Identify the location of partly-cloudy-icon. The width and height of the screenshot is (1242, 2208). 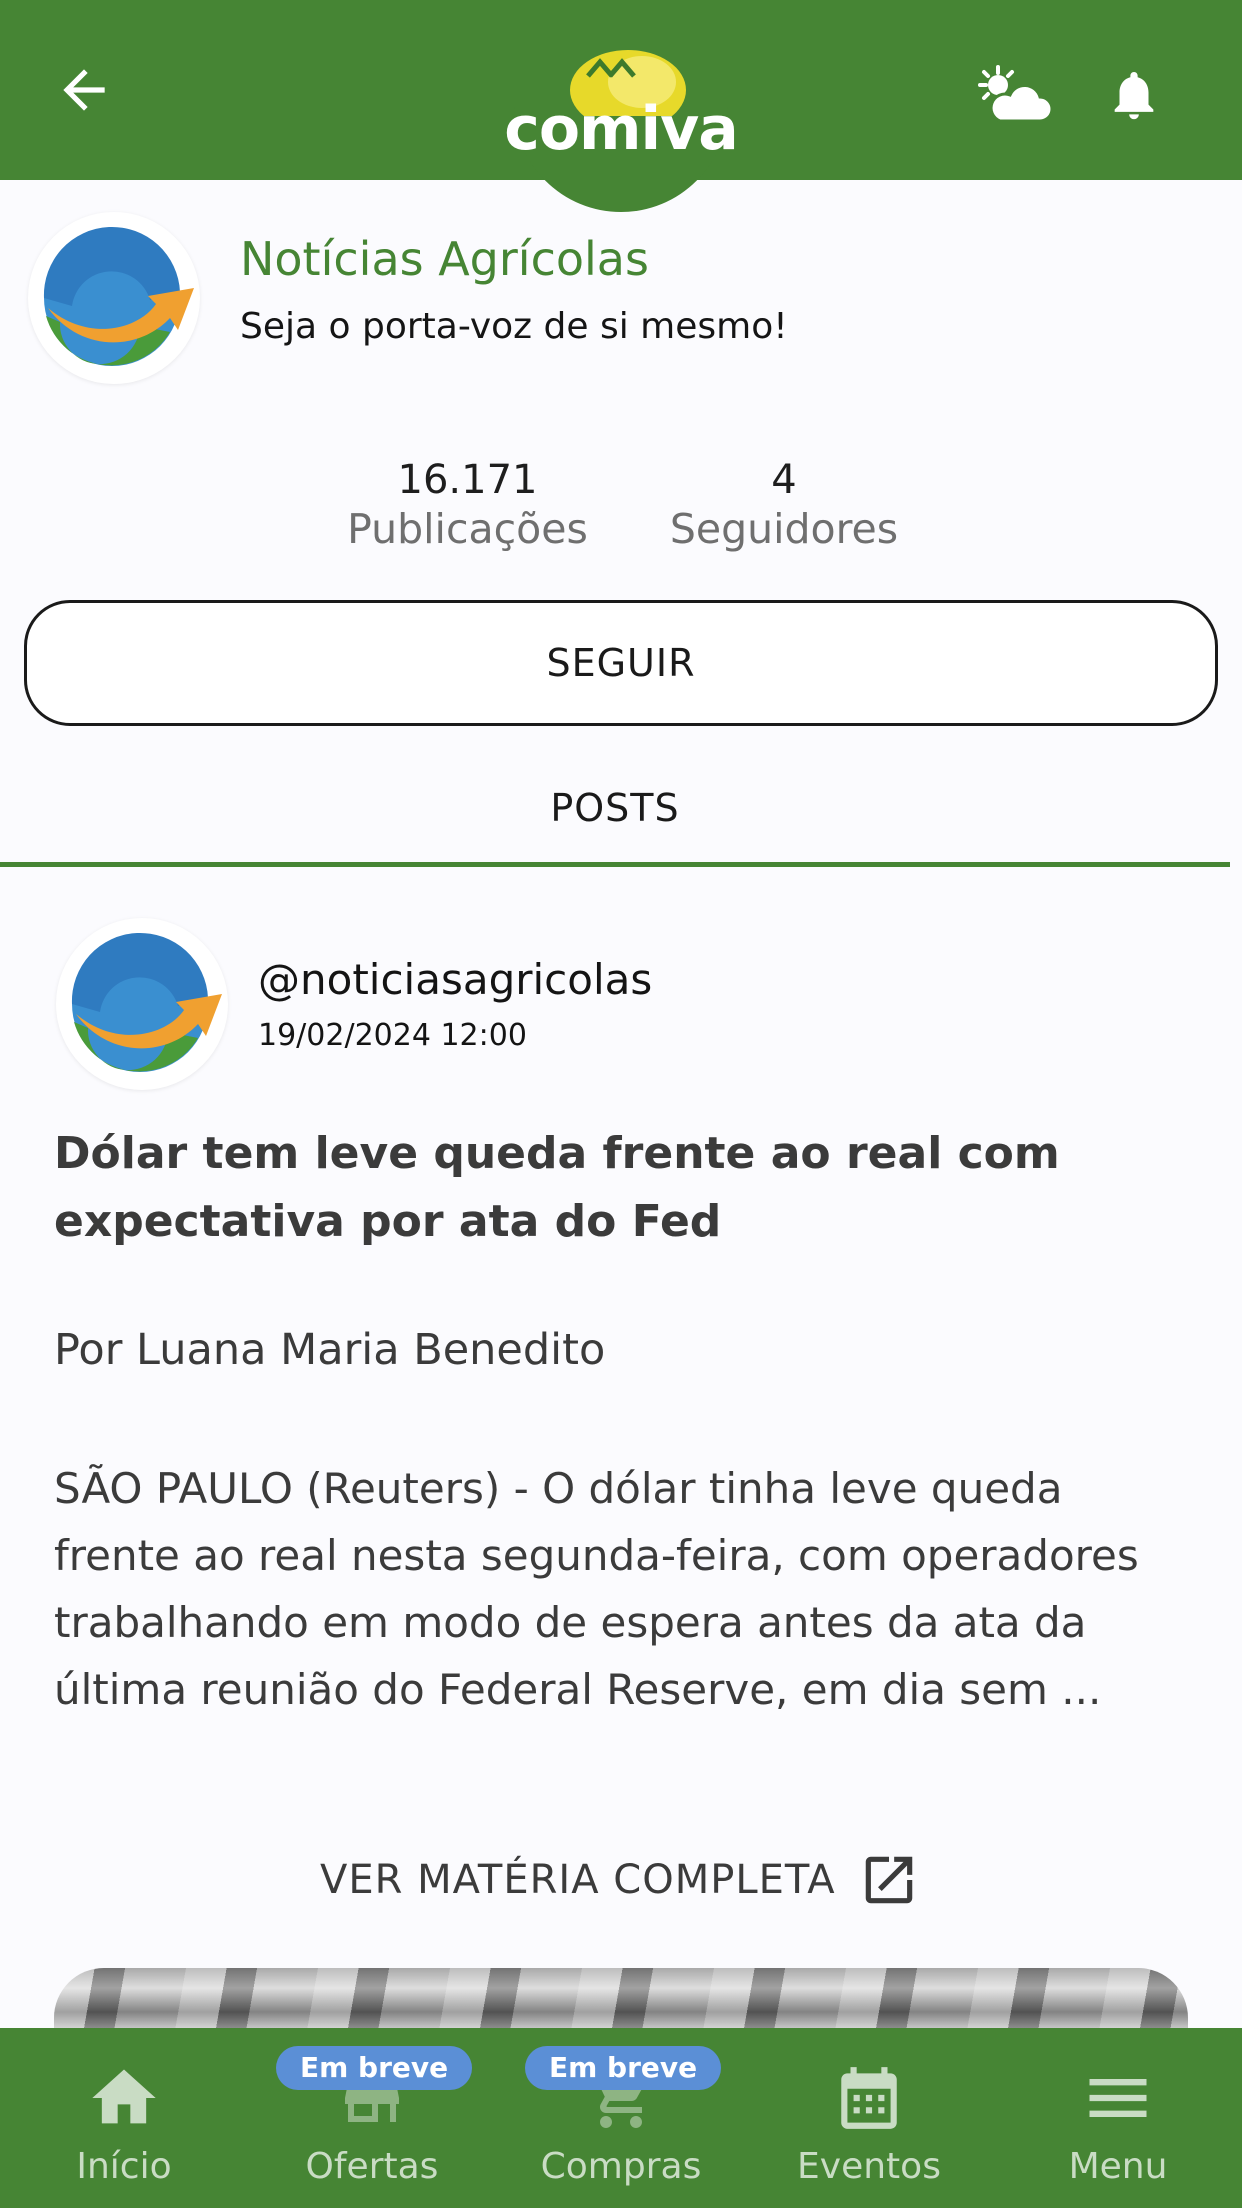
(1015, 94).